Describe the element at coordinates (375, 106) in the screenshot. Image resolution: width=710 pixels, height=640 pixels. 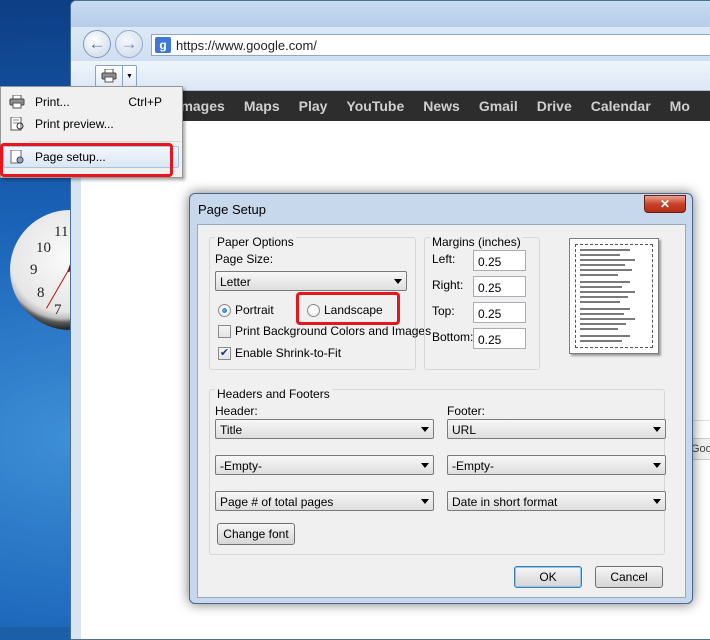
I see `google-nav-item: YouTube` at that location.